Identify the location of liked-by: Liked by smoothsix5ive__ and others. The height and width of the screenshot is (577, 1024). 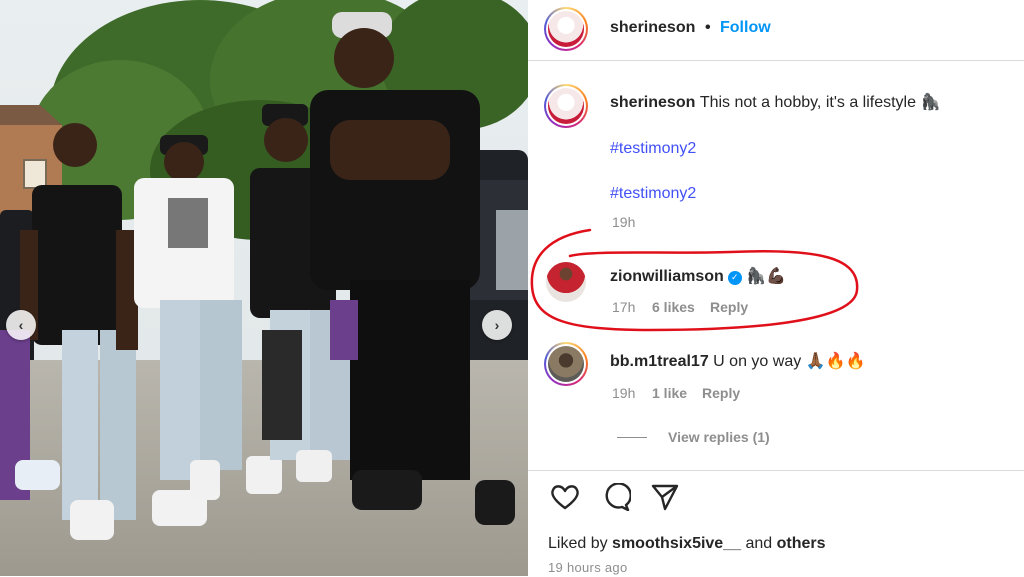
(687, 544).